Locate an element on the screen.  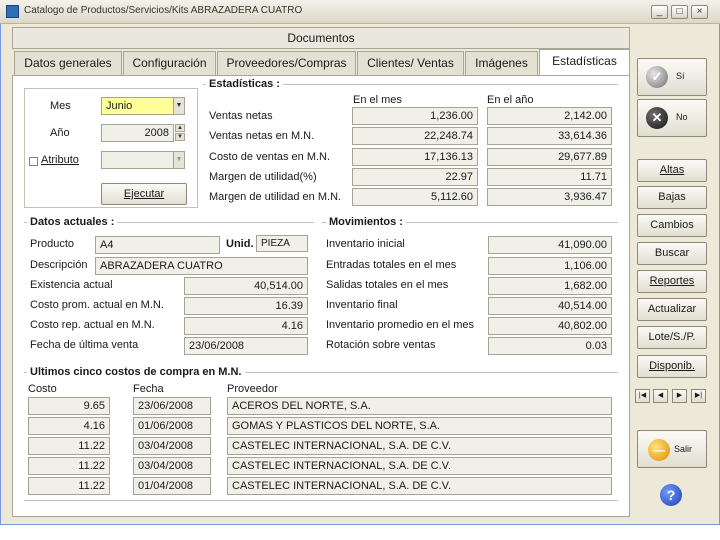
anio-label: Año is located at coordinates (60, 133).